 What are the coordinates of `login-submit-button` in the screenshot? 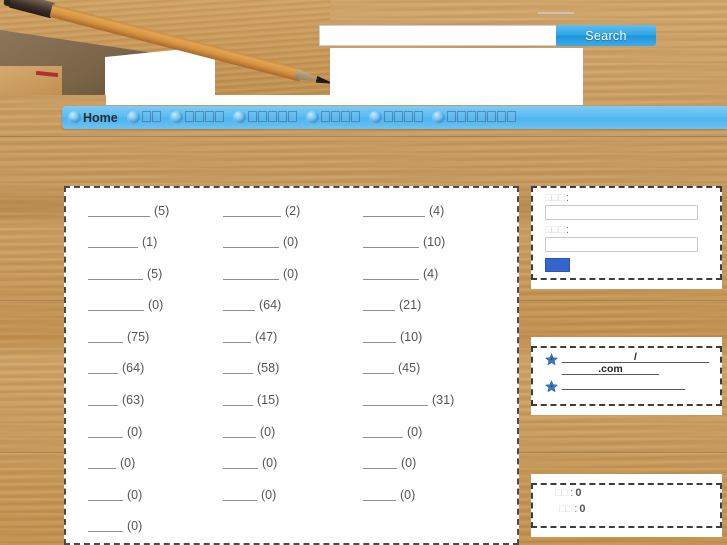 It's located at (557, 265).